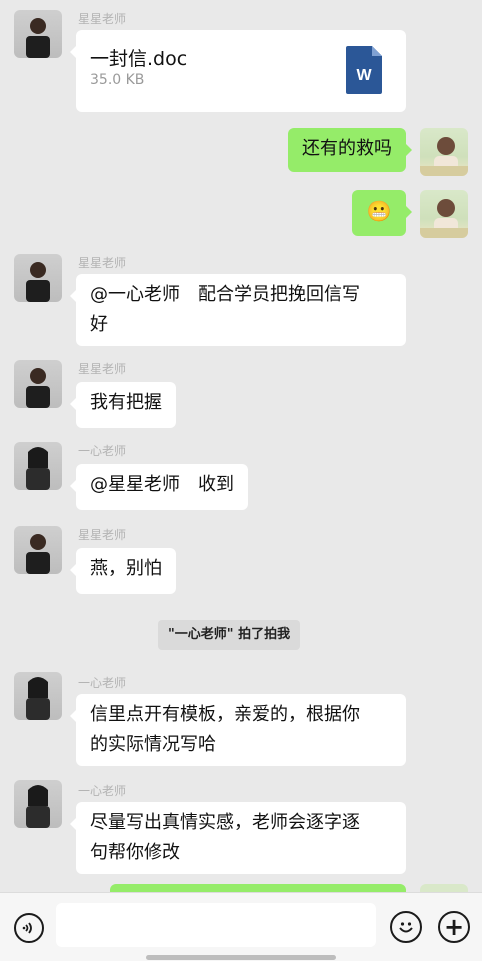  What do you see at coordinates (159, 487) in the screenshot?
I see `message-bubble: @星星老师 收到` at bounding box center [159, 487].